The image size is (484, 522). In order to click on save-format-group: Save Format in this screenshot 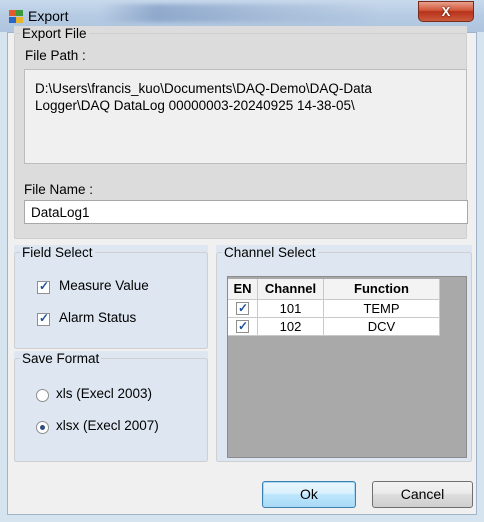, I will do `click(111, 406)`.